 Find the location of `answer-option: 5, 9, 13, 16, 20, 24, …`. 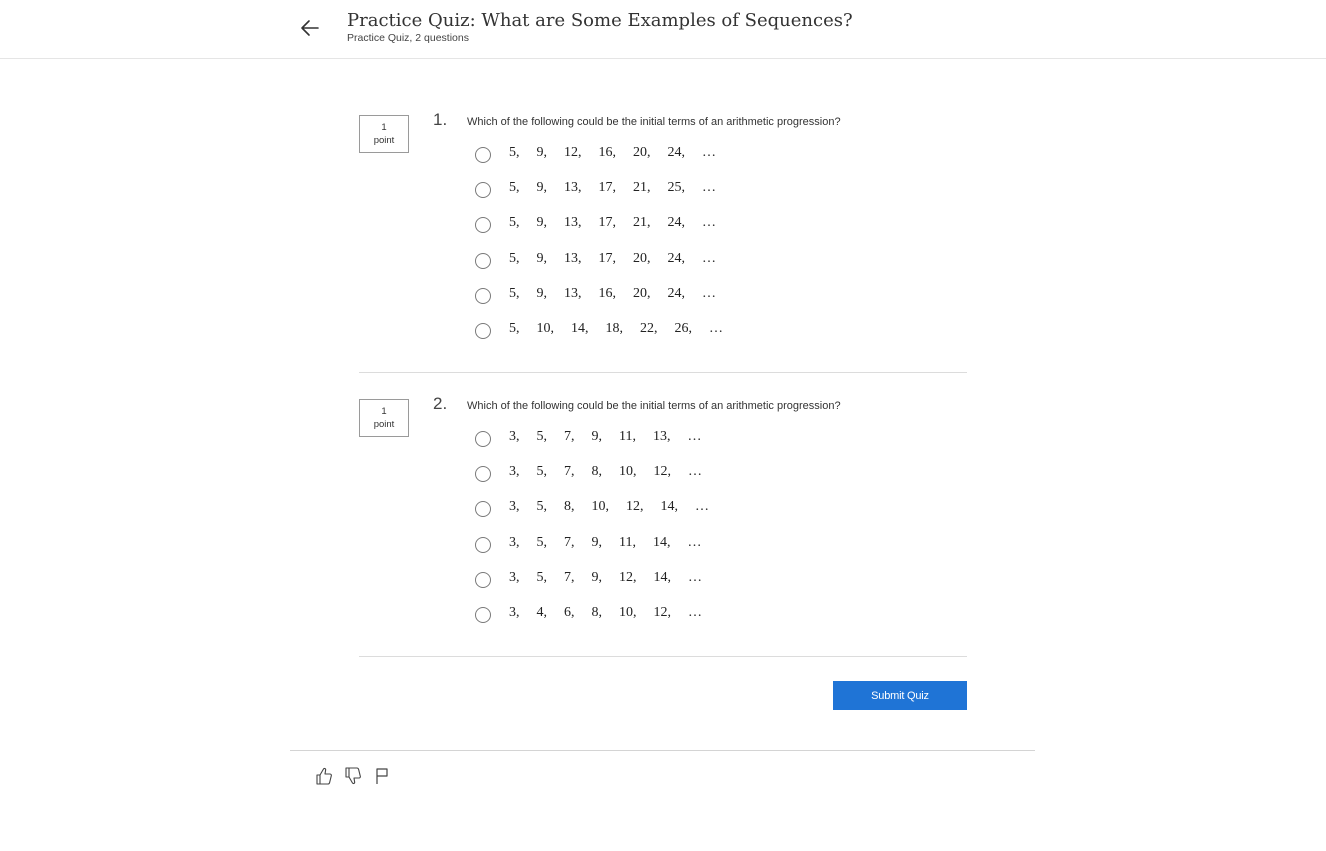

answer-option: 5, 9, 13, 16, 20, 24, … is located at coordinates (599, 302).